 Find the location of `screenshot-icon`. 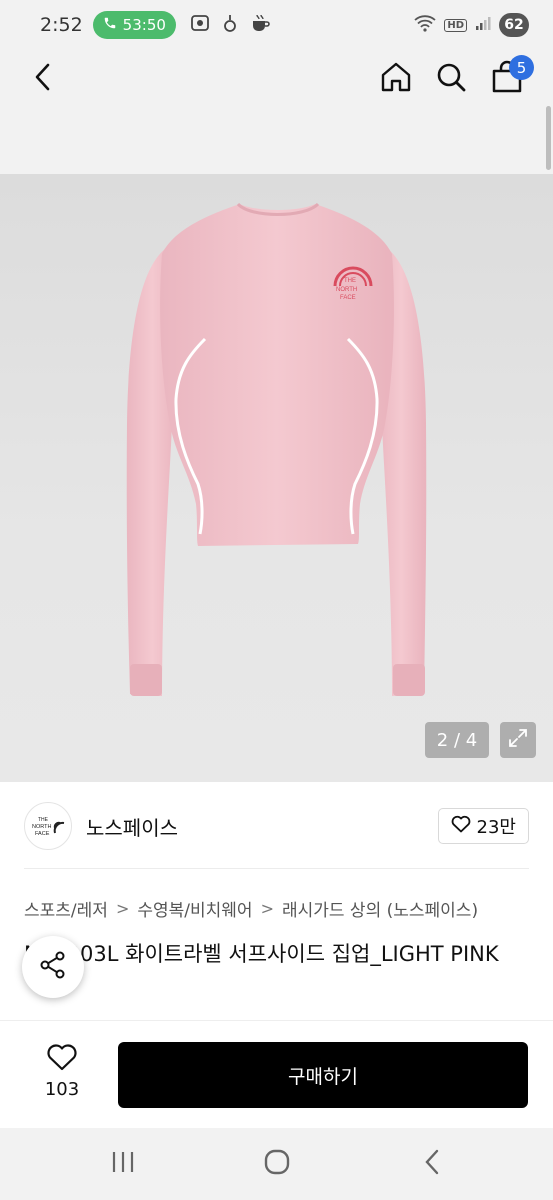

screenshot-icon is located at coordinates (200, 25).